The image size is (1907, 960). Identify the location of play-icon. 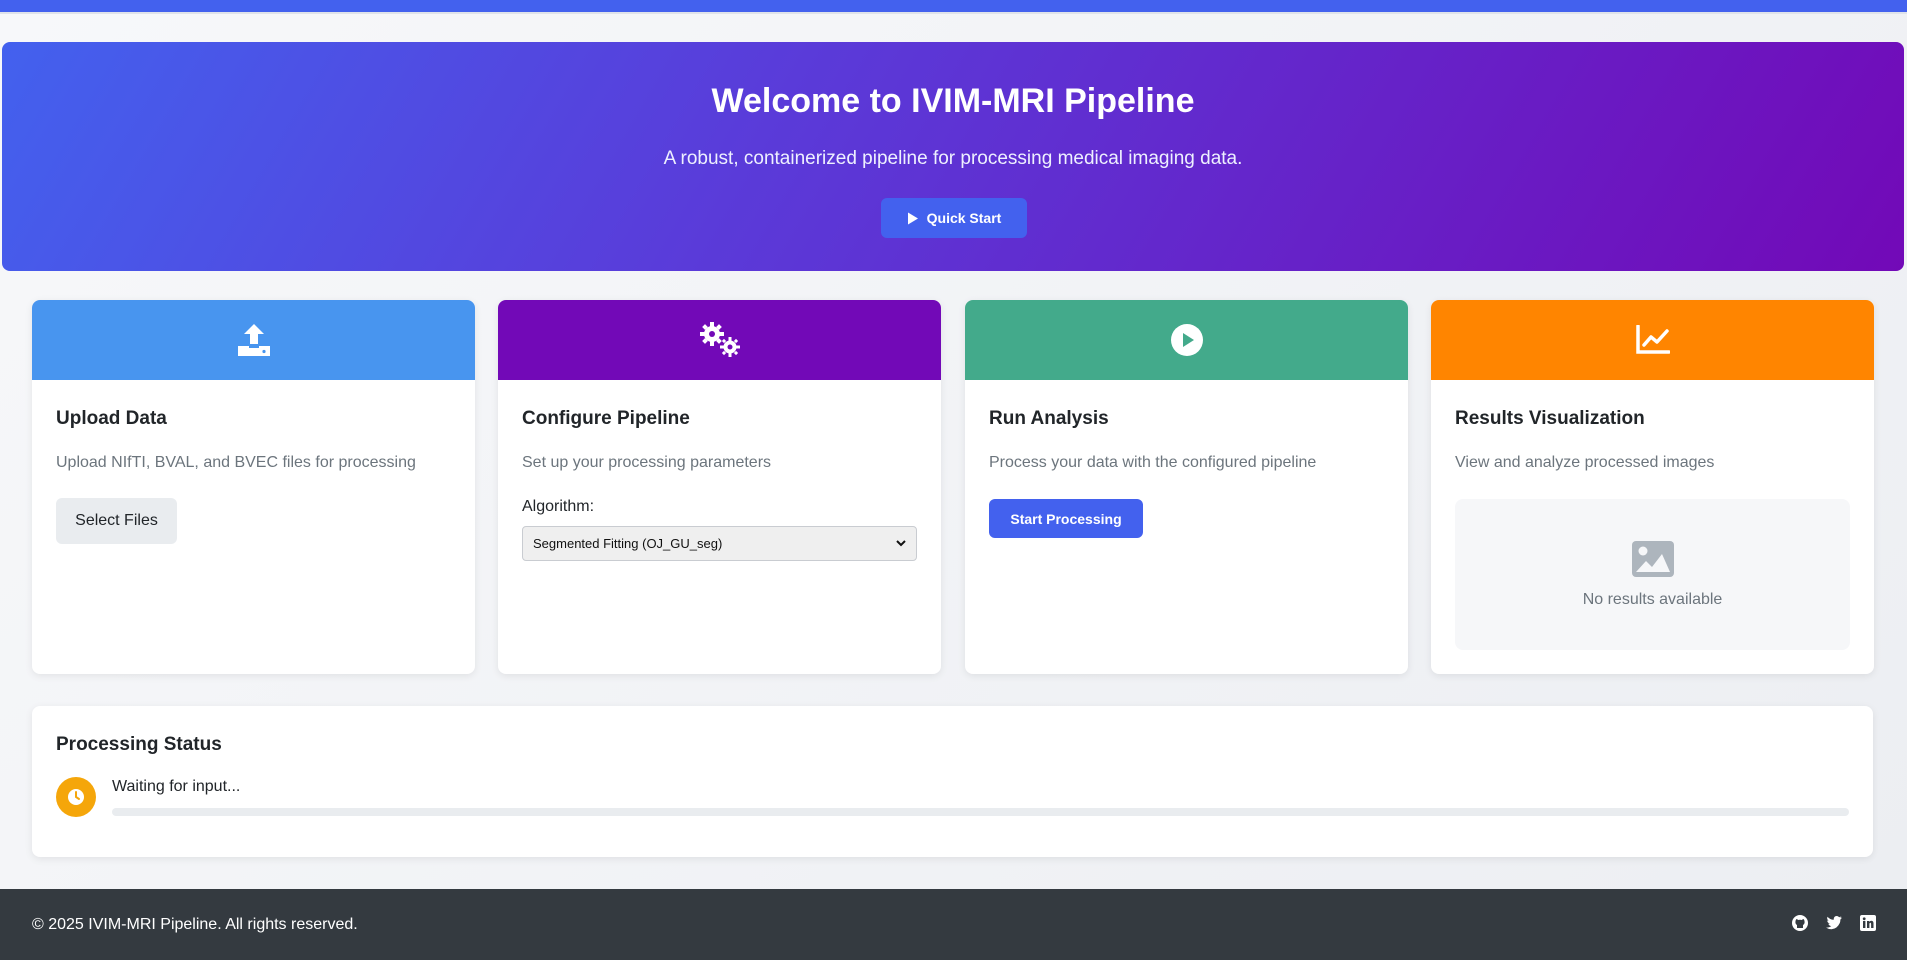
(912, 218).